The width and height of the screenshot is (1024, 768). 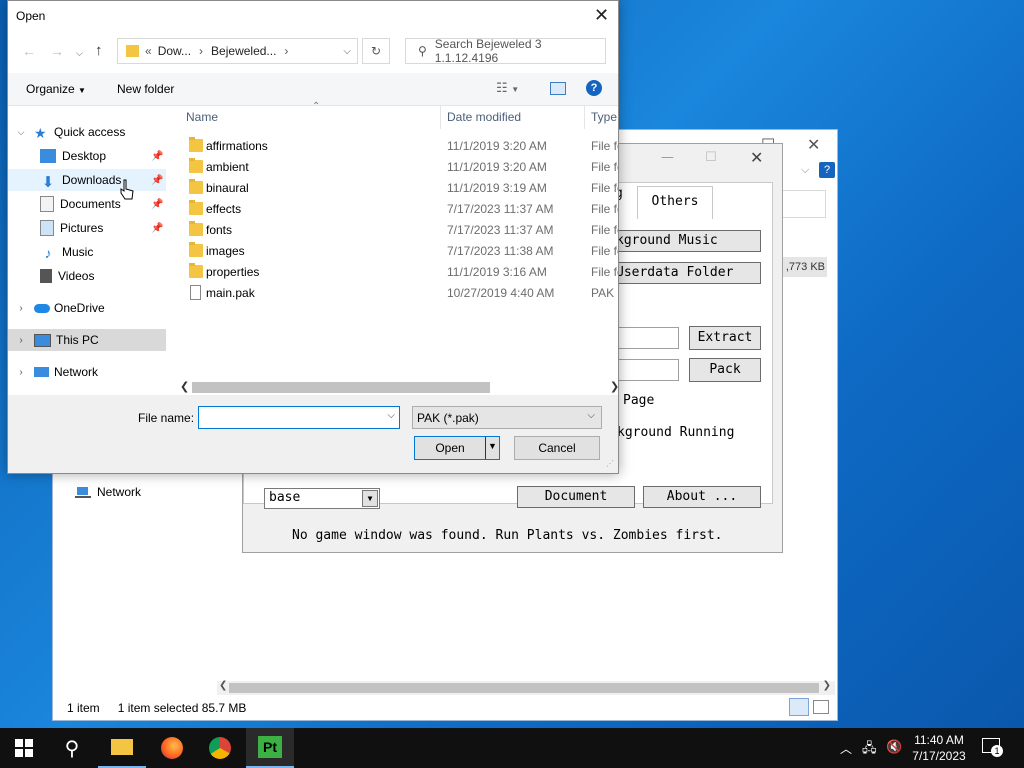 I want to click on extract-button: Extract, so click(x=725, y=338).